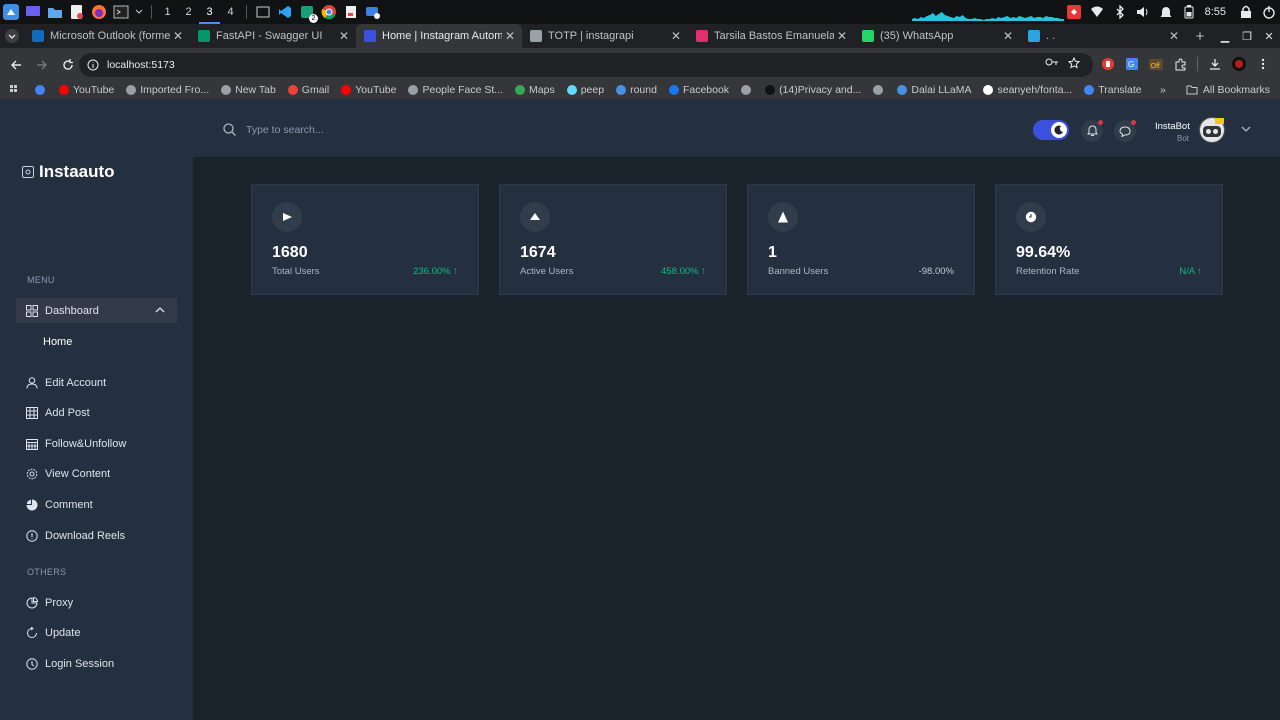 The width and height of the screenshot is (1280, 720). I want to click on bookmark-item: Gmail, so click(308, 90).